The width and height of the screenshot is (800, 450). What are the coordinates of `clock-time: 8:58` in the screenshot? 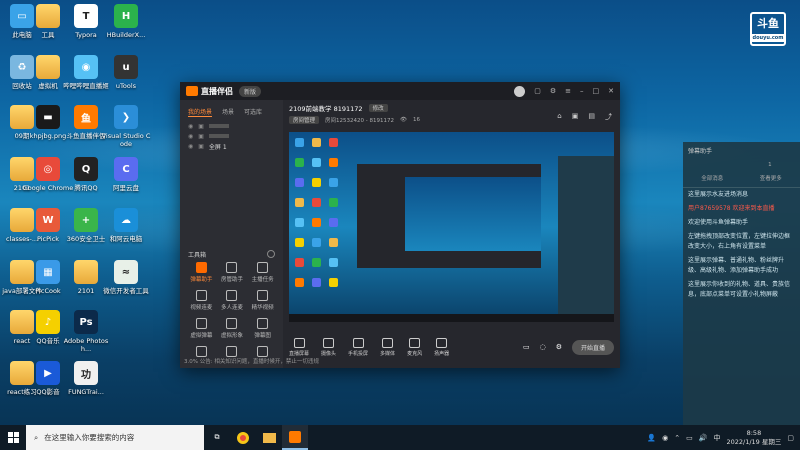 It's located at (754, 432).